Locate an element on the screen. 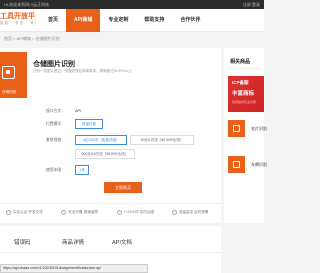  site-logo: 工具开放平台 智能 · 安全 · 开放 is located at coordinates (18, 20).